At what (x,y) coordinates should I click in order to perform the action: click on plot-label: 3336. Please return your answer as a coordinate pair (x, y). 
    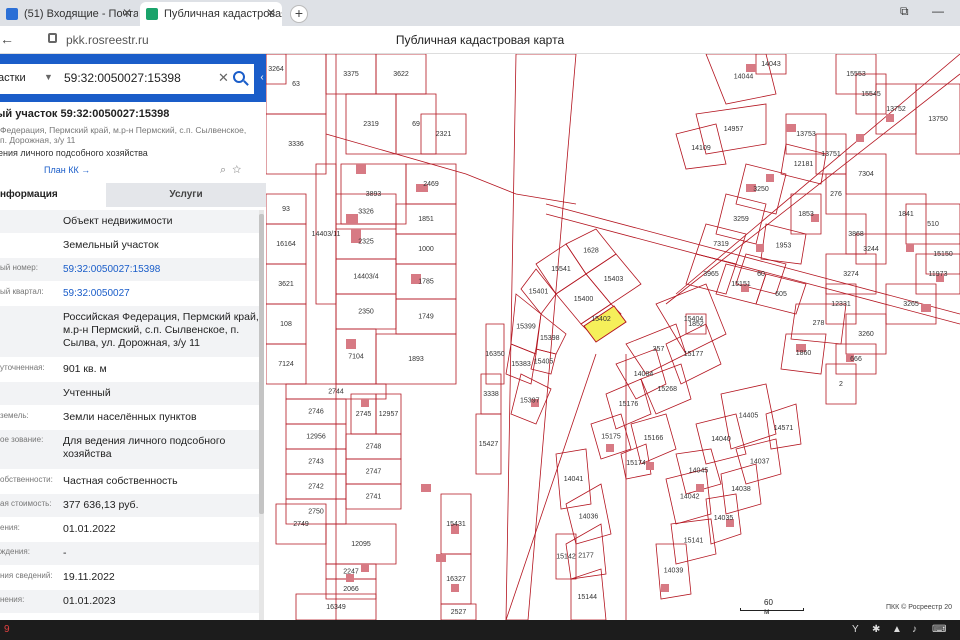
    Looking at the image, I should click on (296, 144).